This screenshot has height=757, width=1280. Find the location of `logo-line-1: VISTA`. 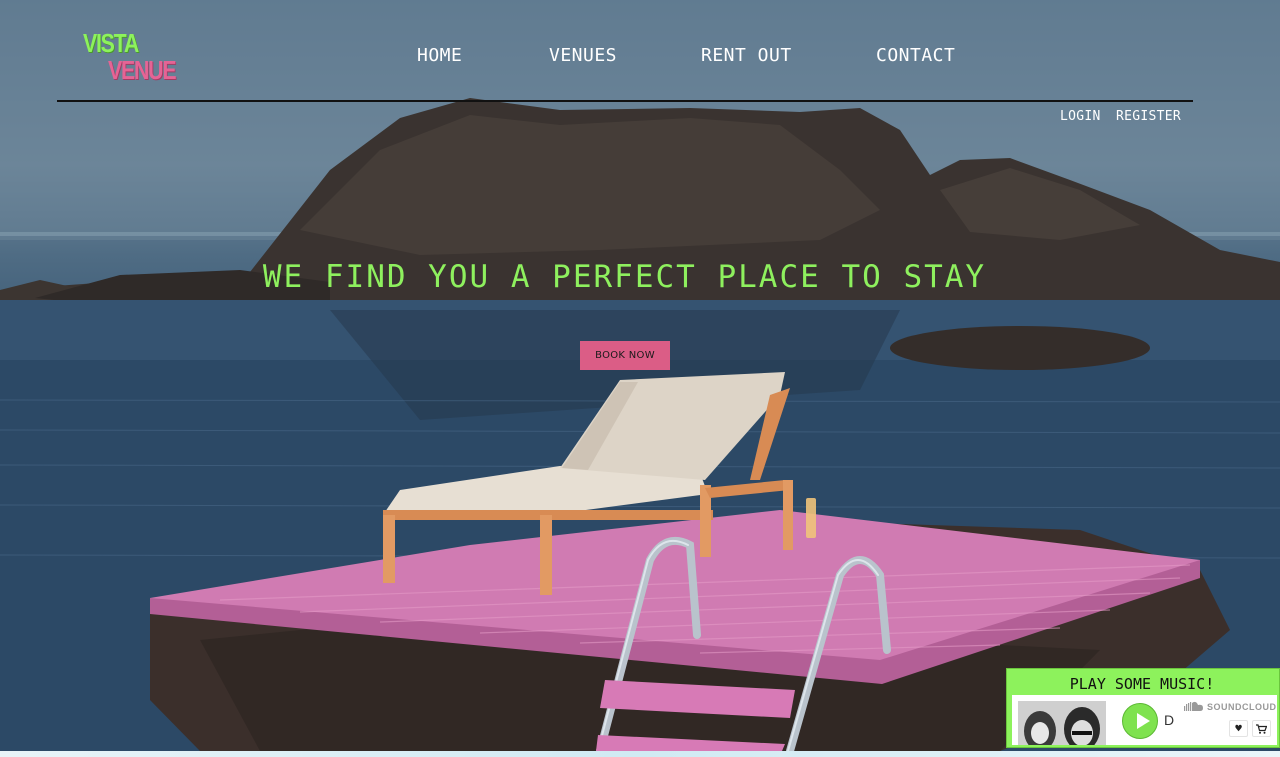

logo-line-1: VISTA is located at coordinates (111, 43).